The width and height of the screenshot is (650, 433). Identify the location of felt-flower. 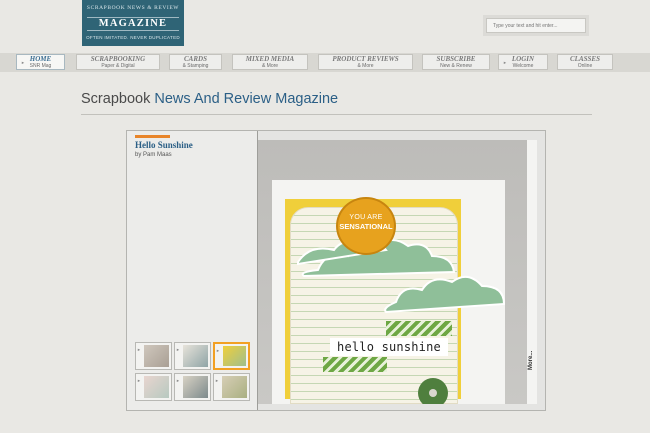
(433, 391).